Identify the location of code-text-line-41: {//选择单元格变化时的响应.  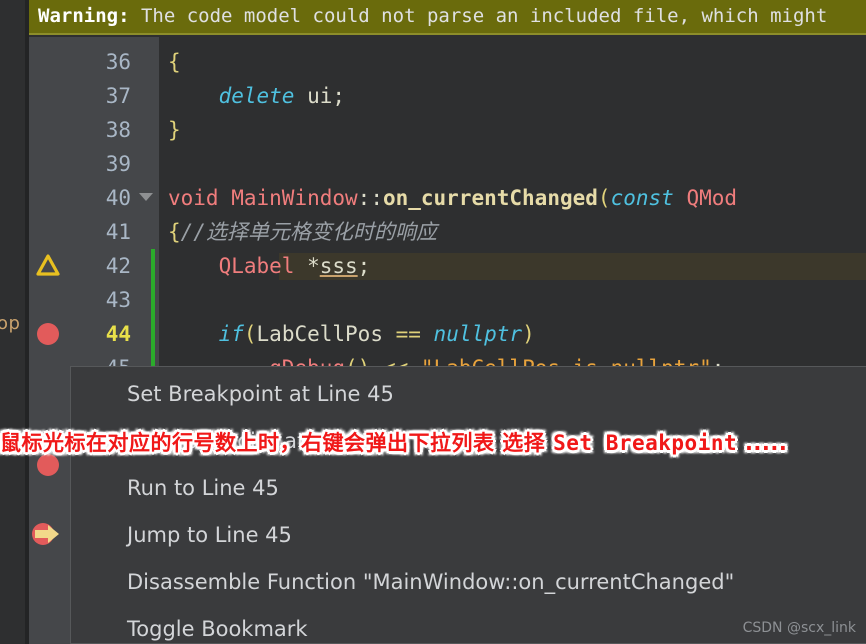
(302, 232).